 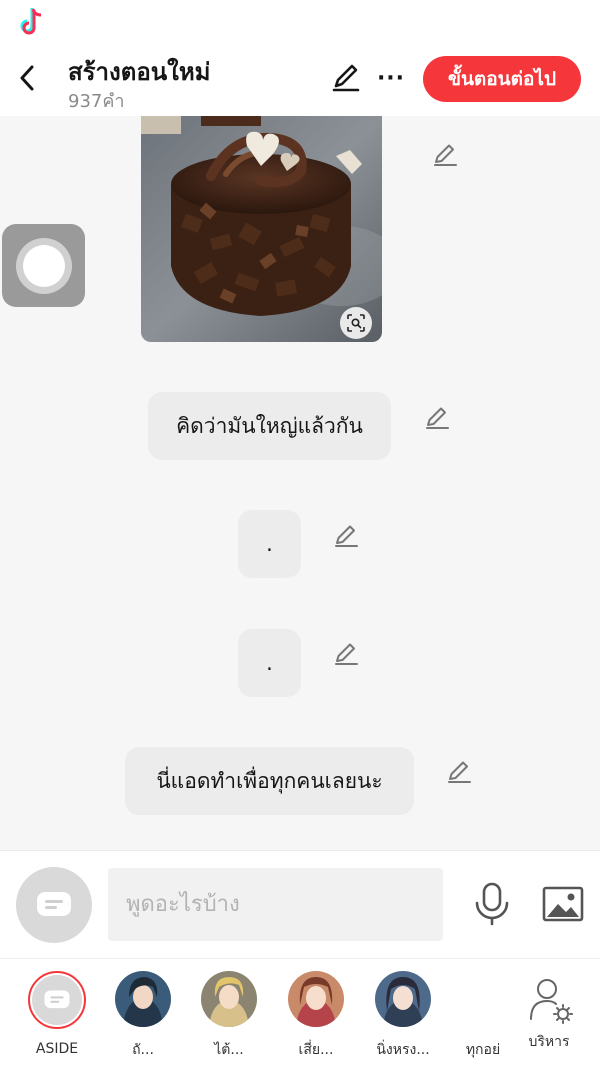 I want to click on cake-illustration, so click(x=261, y=229).